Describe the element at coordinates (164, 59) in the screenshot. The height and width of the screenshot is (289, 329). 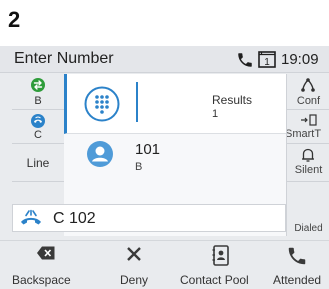
I see `title-bar: Enter Number 1 19:09` at that location.